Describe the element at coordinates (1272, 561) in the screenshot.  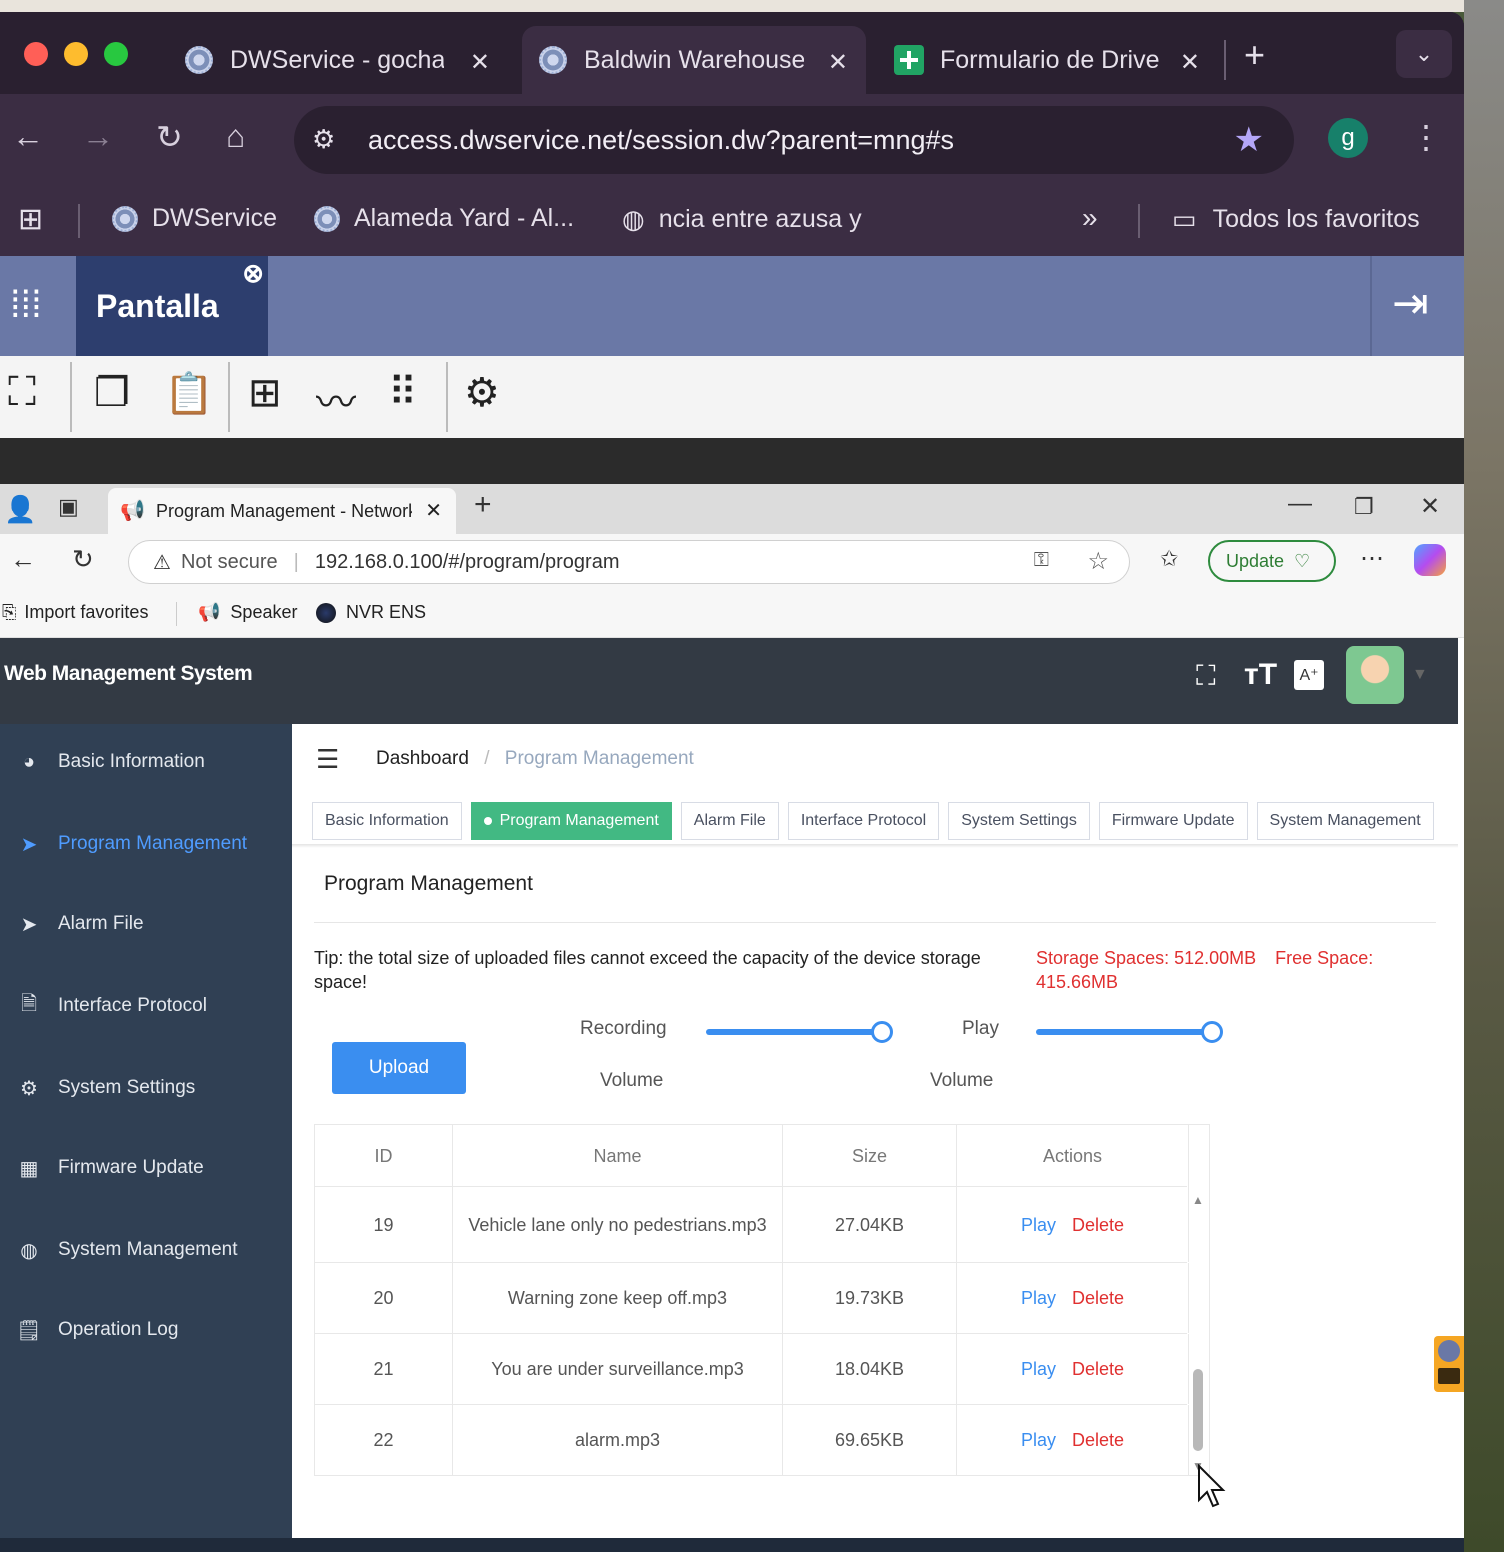
I see `update-button: Update ♡` at that location.